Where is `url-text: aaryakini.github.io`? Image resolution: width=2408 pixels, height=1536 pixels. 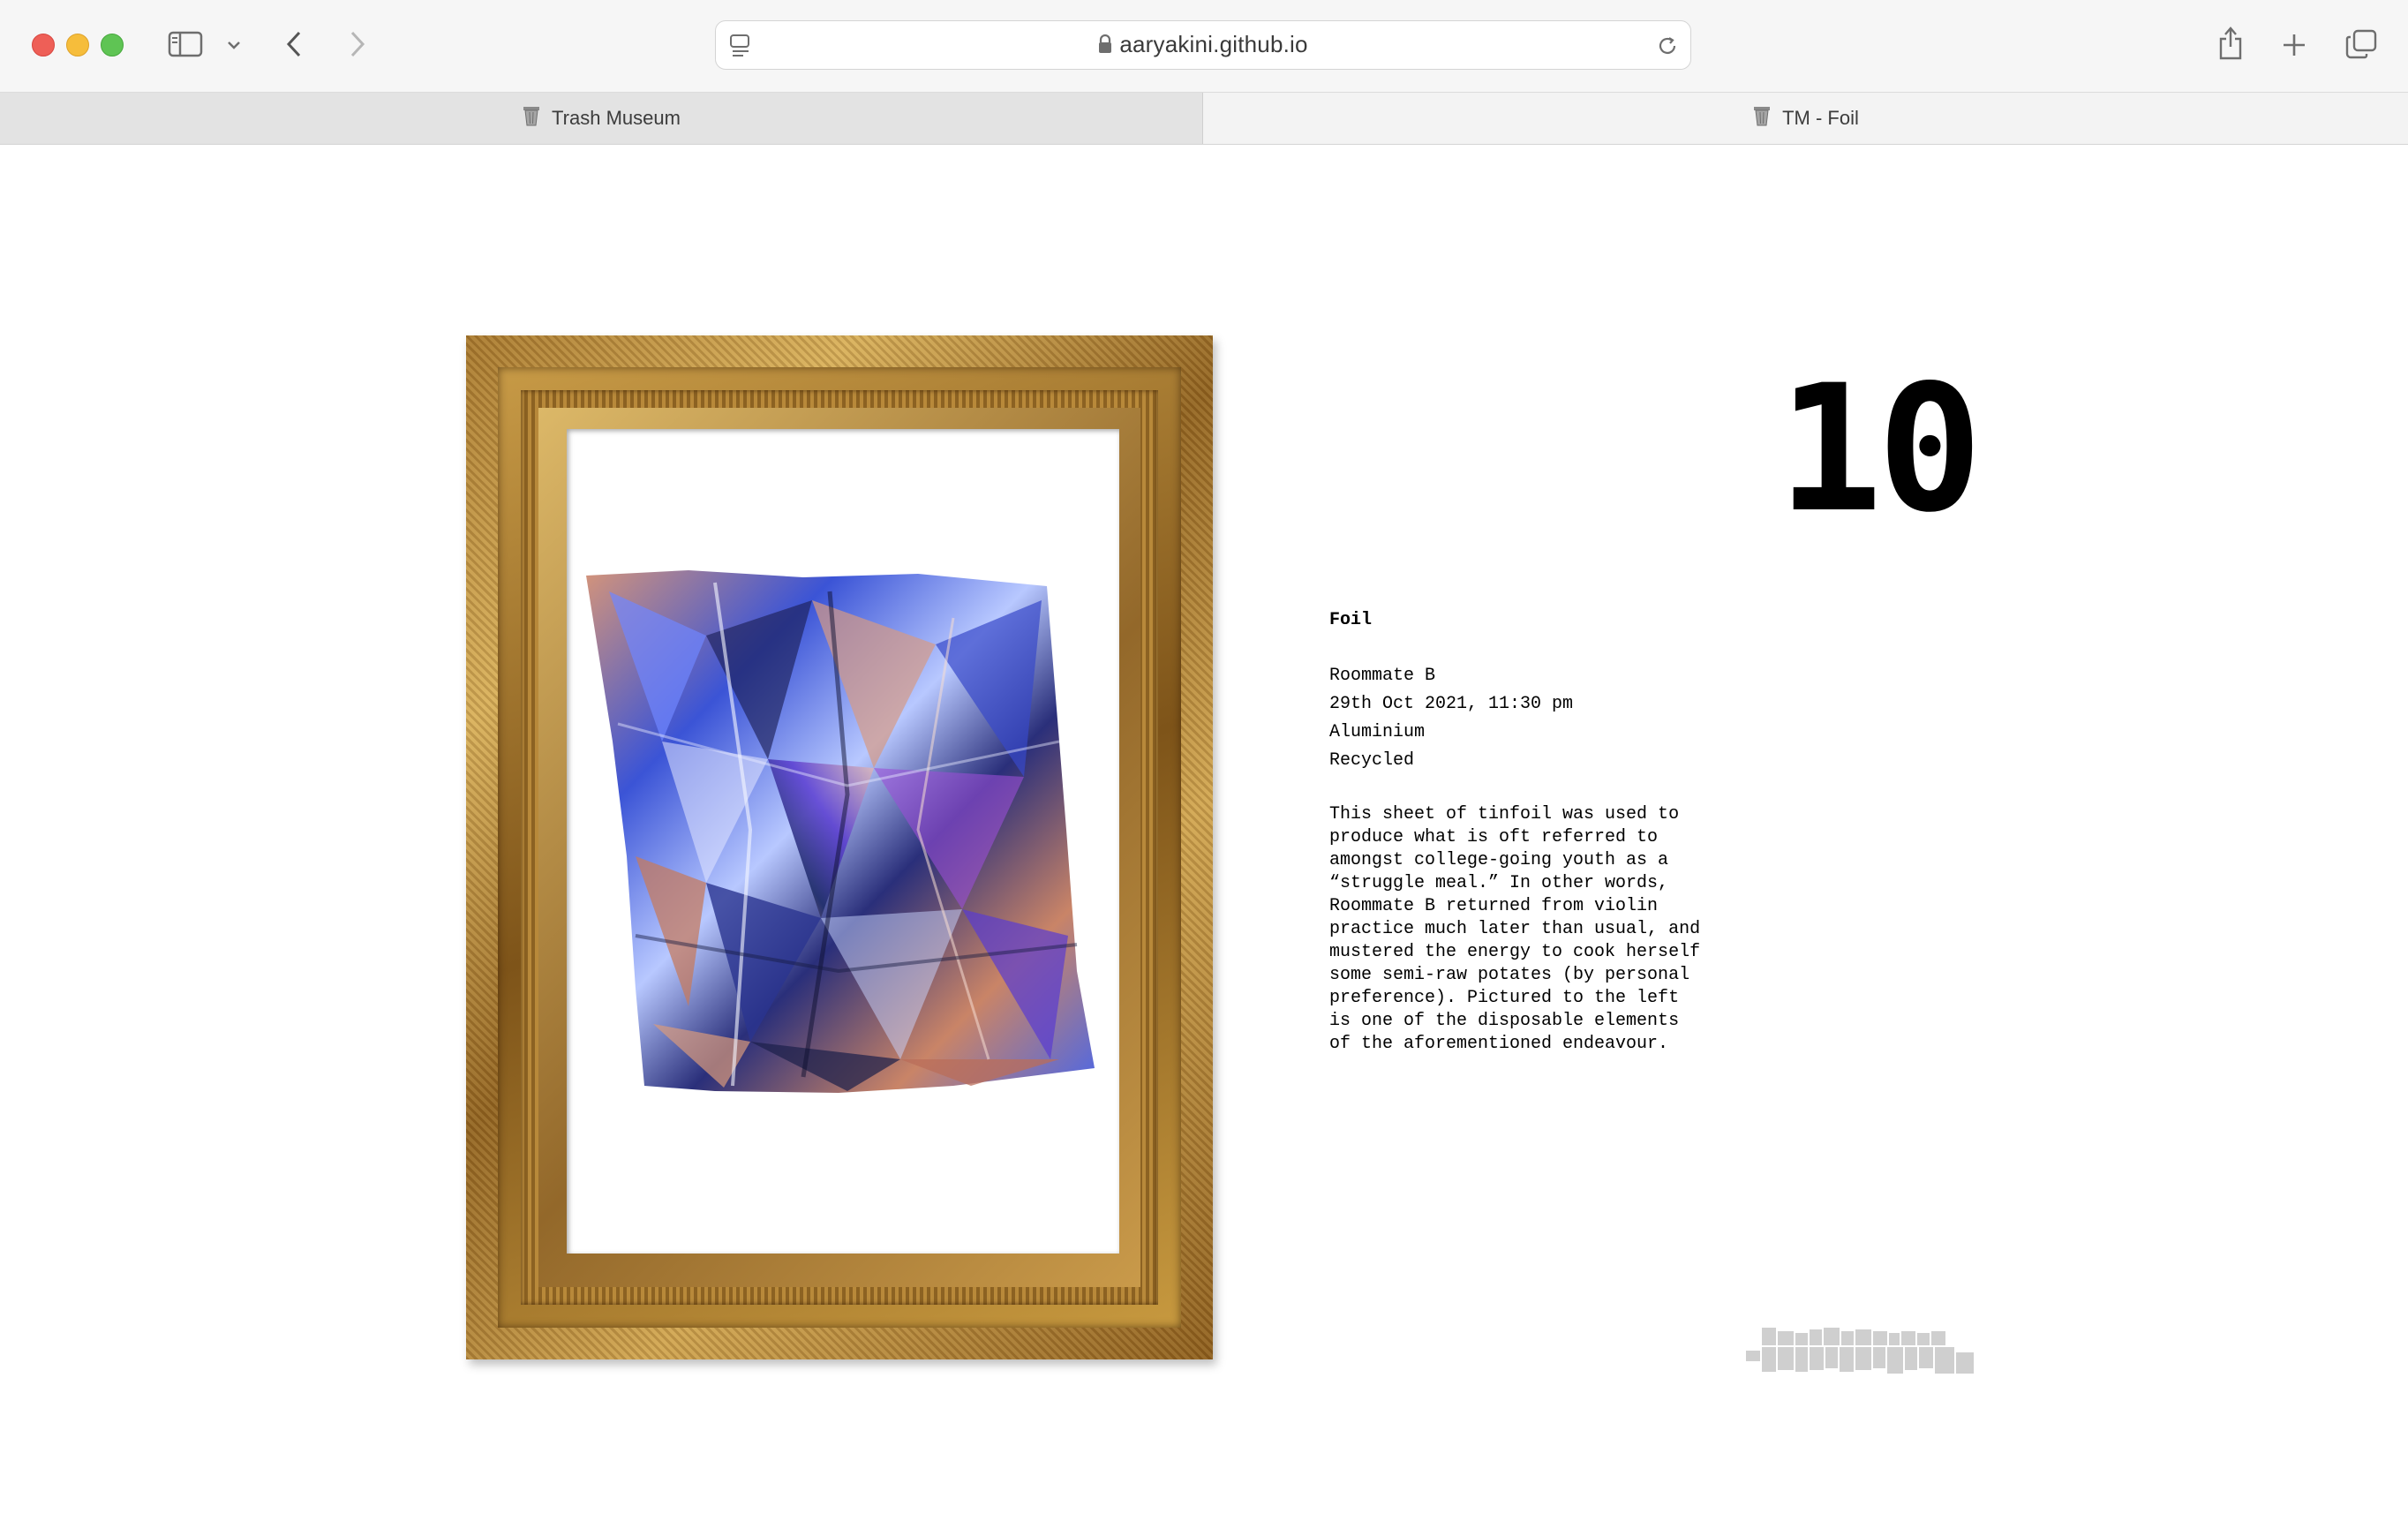
url-text: aaryakini.github.io is located at coordinates (1213, 44).